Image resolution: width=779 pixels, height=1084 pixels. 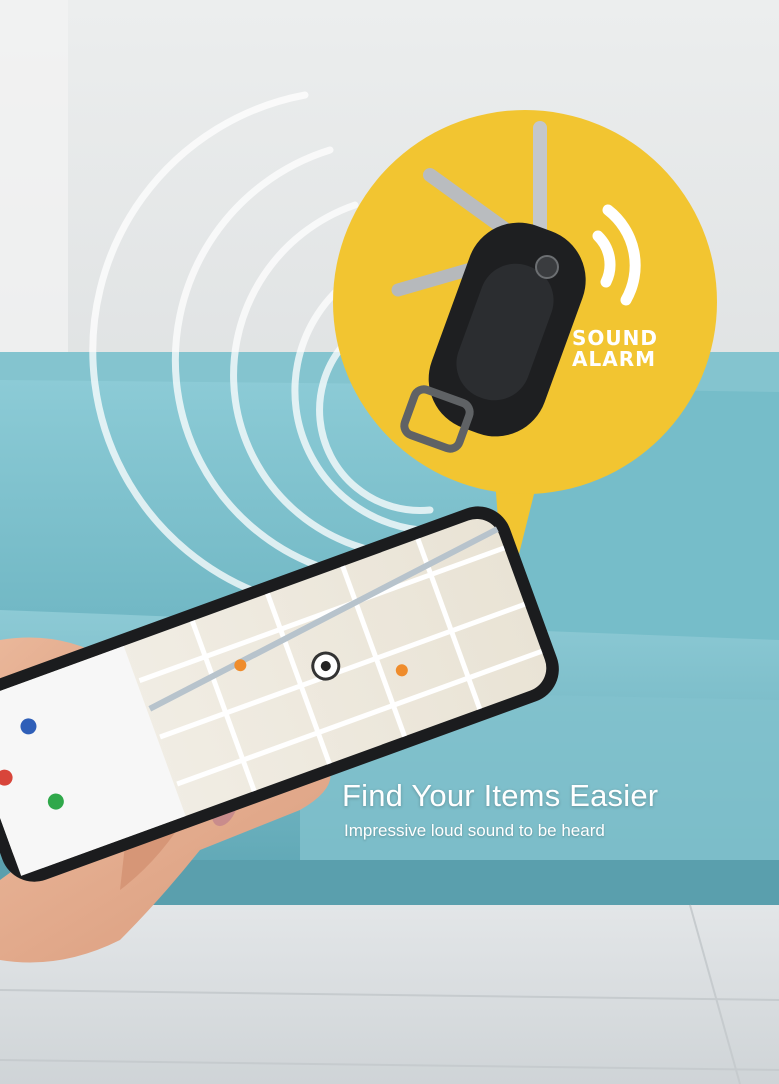 I want to click on headline: Find Your Items Easier, so click(x=500, y=795).